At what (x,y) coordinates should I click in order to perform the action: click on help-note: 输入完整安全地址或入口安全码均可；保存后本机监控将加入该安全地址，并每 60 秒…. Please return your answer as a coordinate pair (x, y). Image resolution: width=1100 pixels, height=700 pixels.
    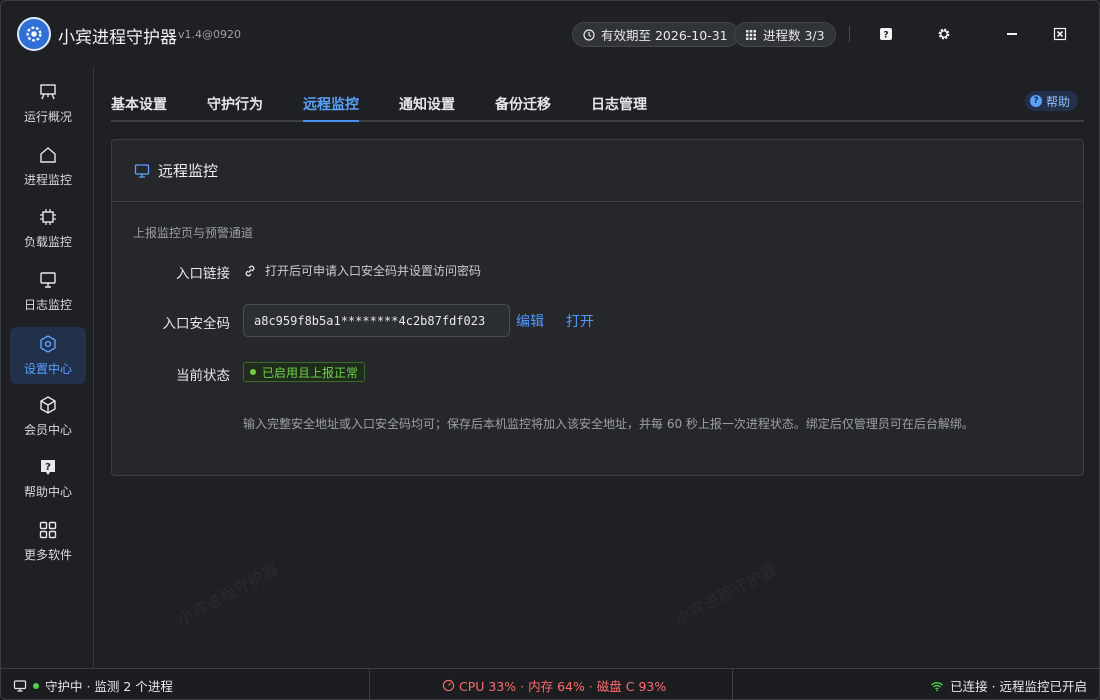
    Looking at the image, I should click on (608, 424).